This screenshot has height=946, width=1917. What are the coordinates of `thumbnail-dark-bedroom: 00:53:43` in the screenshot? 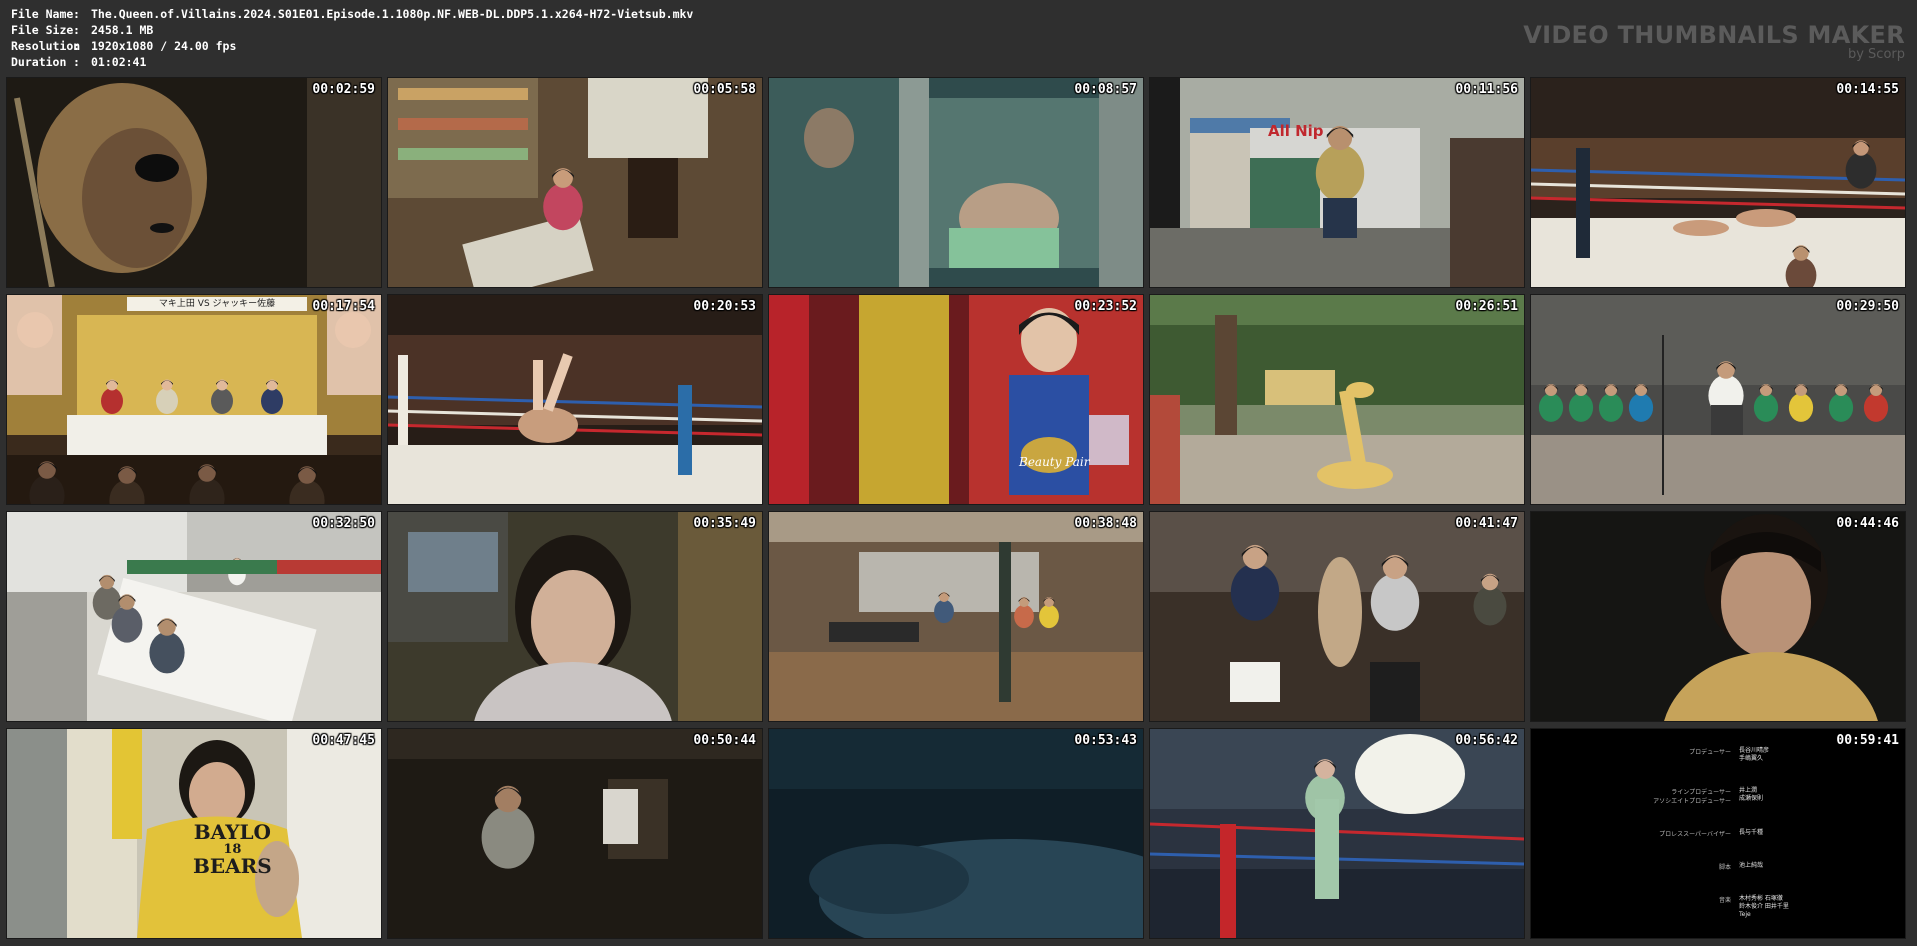 It's located at (956, 833).